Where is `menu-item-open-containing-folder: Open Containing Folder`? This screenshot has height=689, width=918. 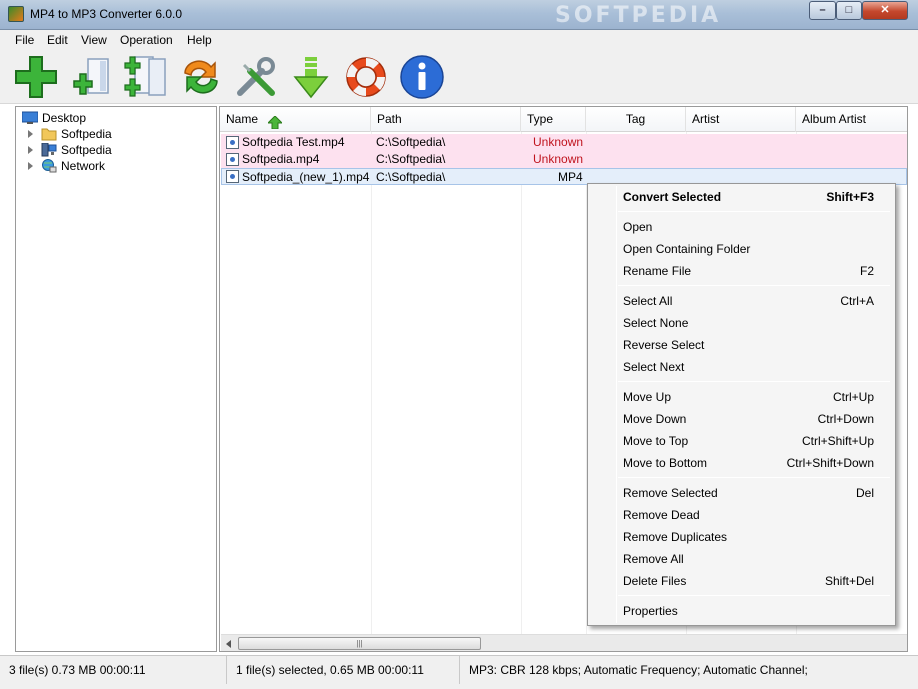 menu-item-open-containing-folder: Open Containing Folder is located at coordinates (741, 249).